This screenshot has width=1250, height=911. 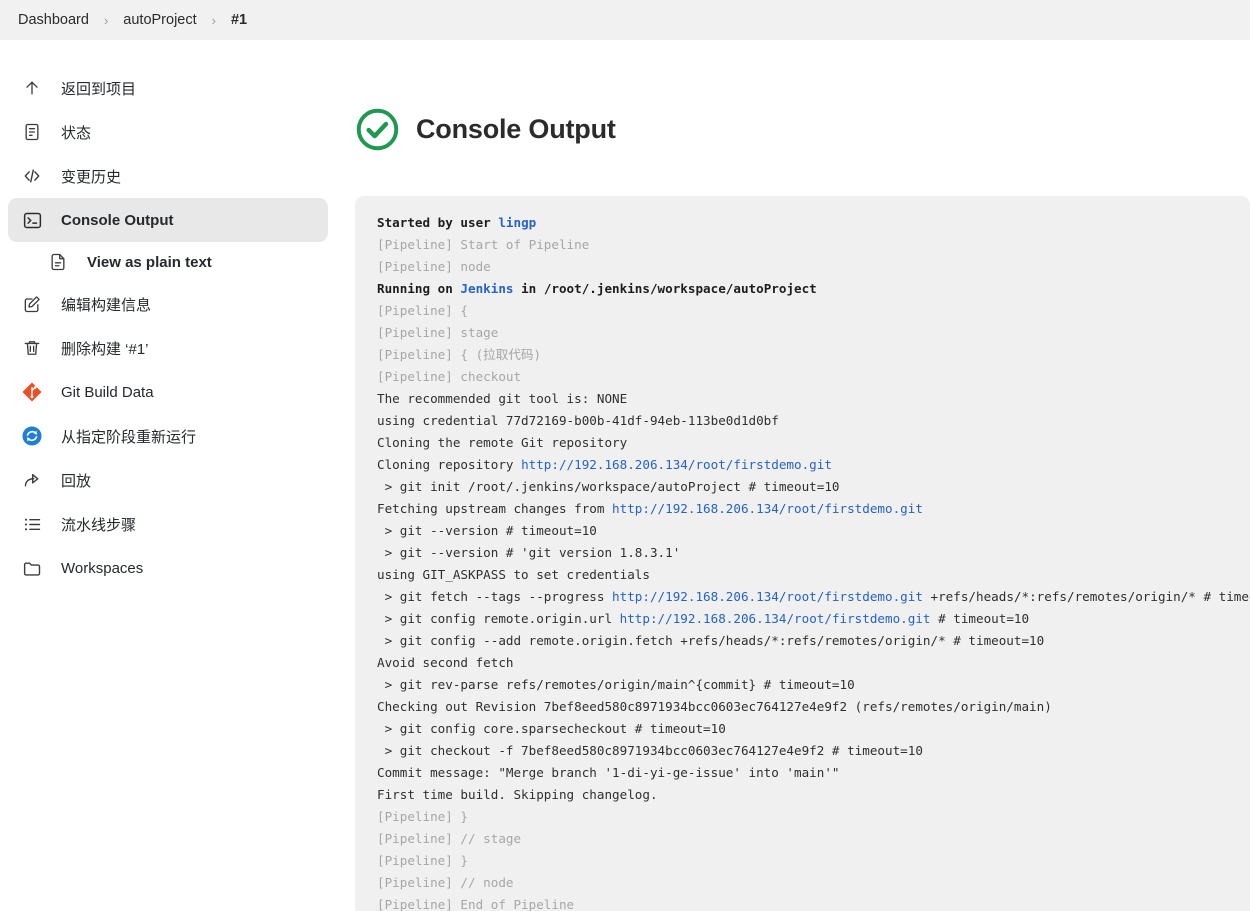 I want to click on status-document-icon, so click(x=32, y=132).